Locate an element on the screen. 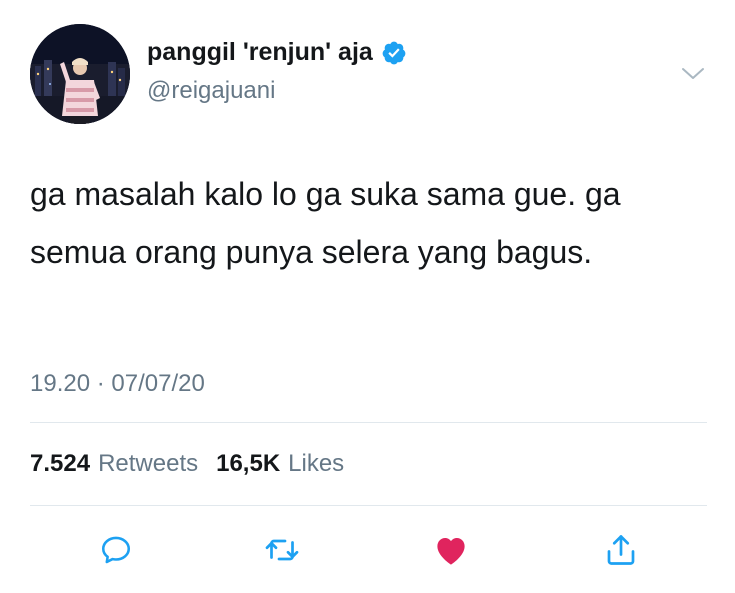  retweet-button is located at coordinates (282, 550).